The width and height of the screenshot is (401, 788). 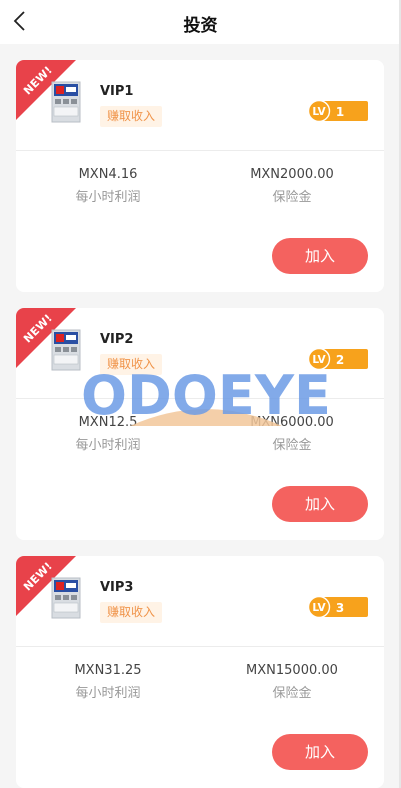 What do you see at coordinates (292, 174) in the screenshot?
I see `deposit-value: MXN2000.00` at bounding box center [292, 174].